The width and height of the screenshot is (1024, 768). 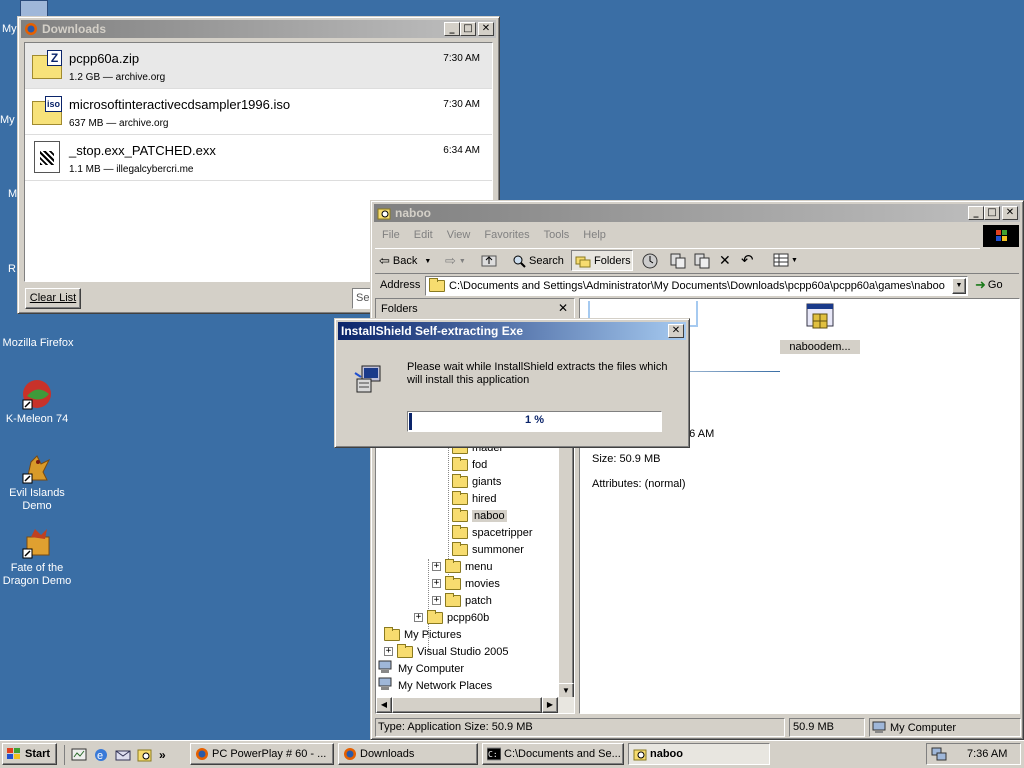 I want to click on move-to-icon, so click(x=678, y=261).